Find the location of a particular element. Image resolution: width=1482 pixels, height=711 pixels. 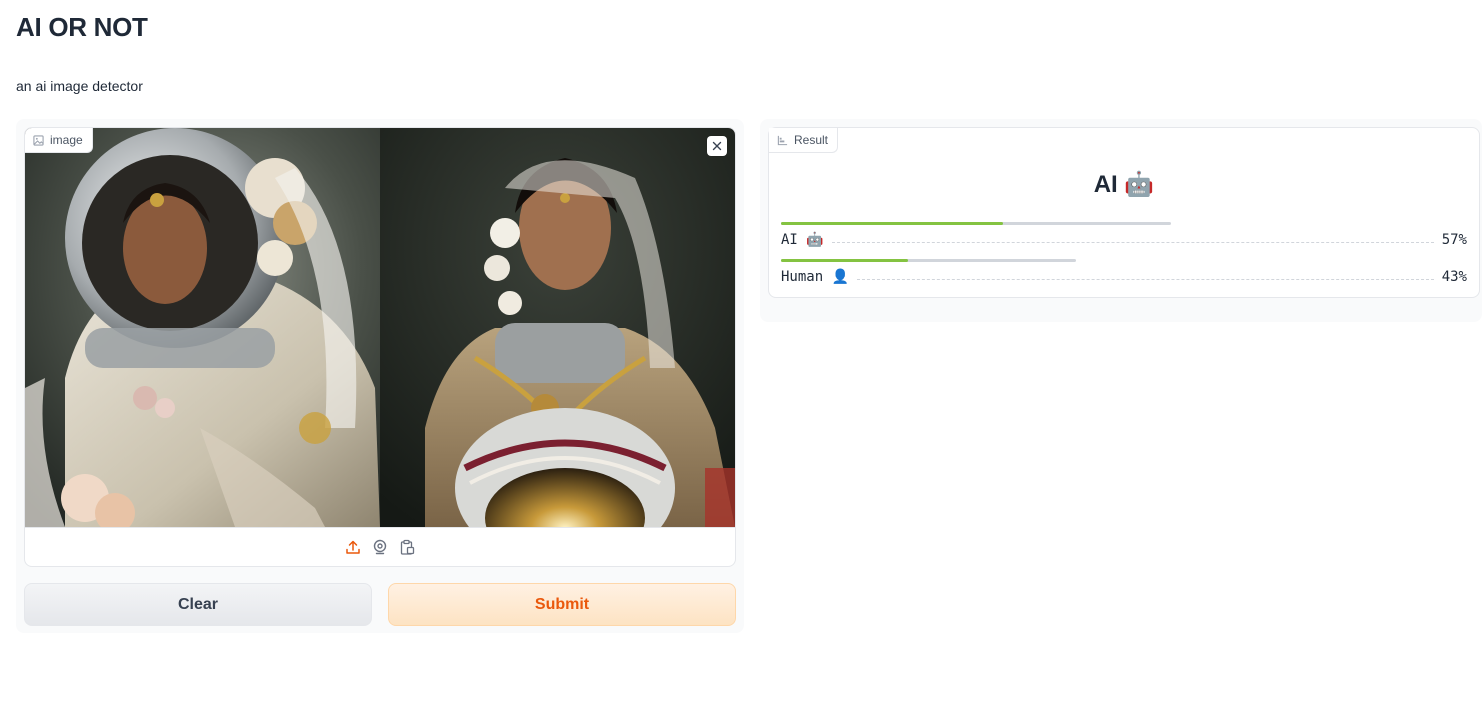

clear-button: Clear is located at coordinates (198, 604).